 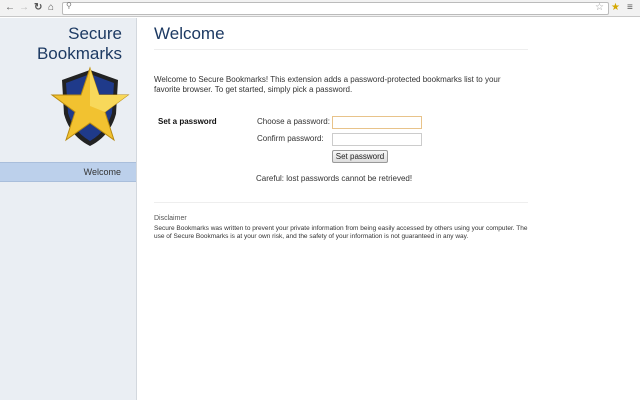 What do you see at coordinates (38, 8) in the screenshot?
I see `reload-icon: ↻` at bounding box center [38, 8].